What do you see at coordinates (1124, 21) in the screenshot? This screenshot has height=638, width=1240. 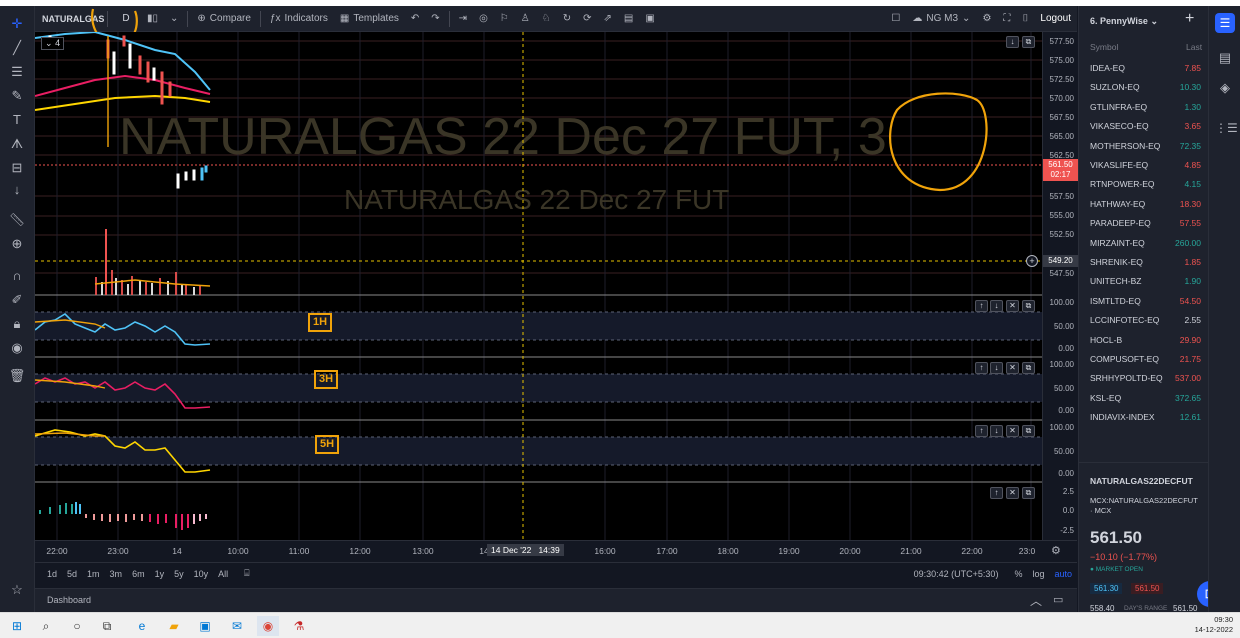 I see `watchlist-selector: 6. PennyWise ⌄` at bounding box center [1124, 21].